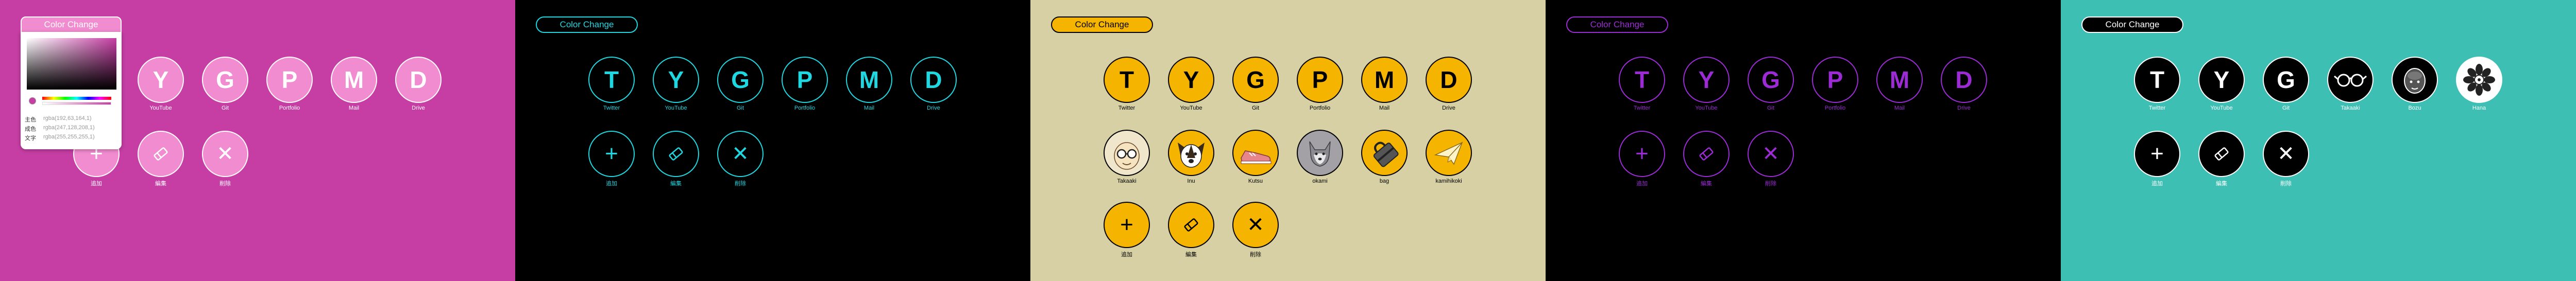 This screenshot has height=281, width=2576. What do you see at coordinates (1449, 157) in the screenshot?
I see `link-tile-kamihikoki: kamihikoki` at bounding box center [1449, 157].